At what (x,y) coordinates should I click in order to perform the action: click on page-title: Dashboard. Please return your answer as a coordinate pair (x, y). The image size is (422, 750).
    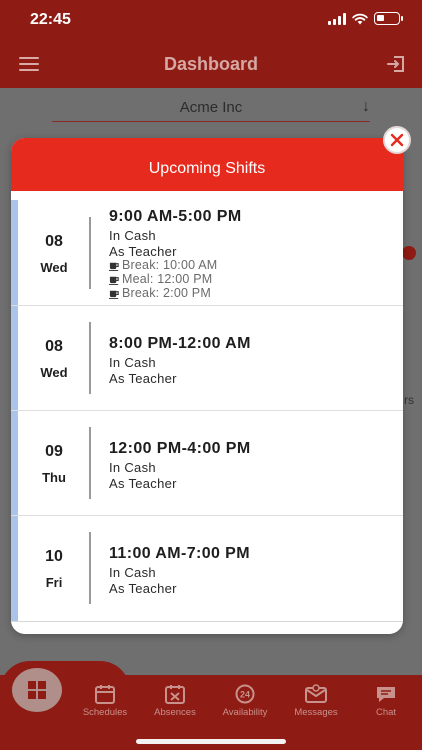
    Looking at the image, I should click on (211, 64).